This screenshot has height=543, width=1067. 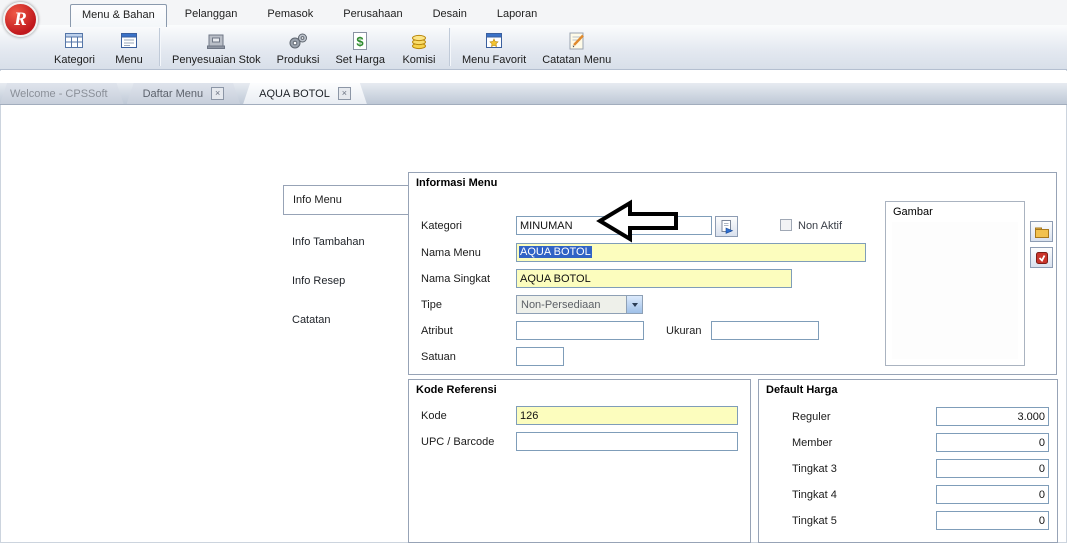 I want to click on tingkat-3-price-input, so click(x=992, y=468).